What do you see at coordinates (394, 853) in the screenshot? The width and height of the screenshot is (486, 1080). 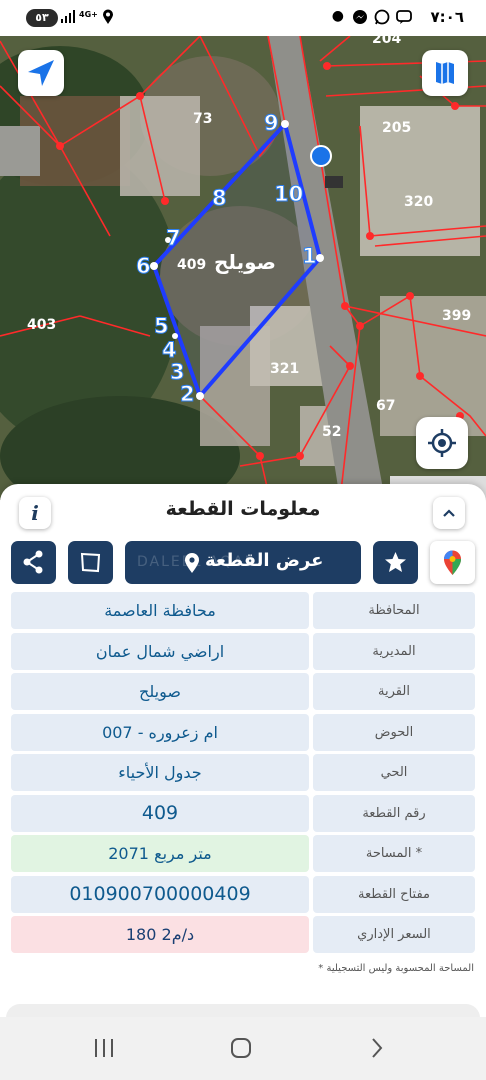 I see `detail-label: المساحة *` at bounding box center [394, 853].